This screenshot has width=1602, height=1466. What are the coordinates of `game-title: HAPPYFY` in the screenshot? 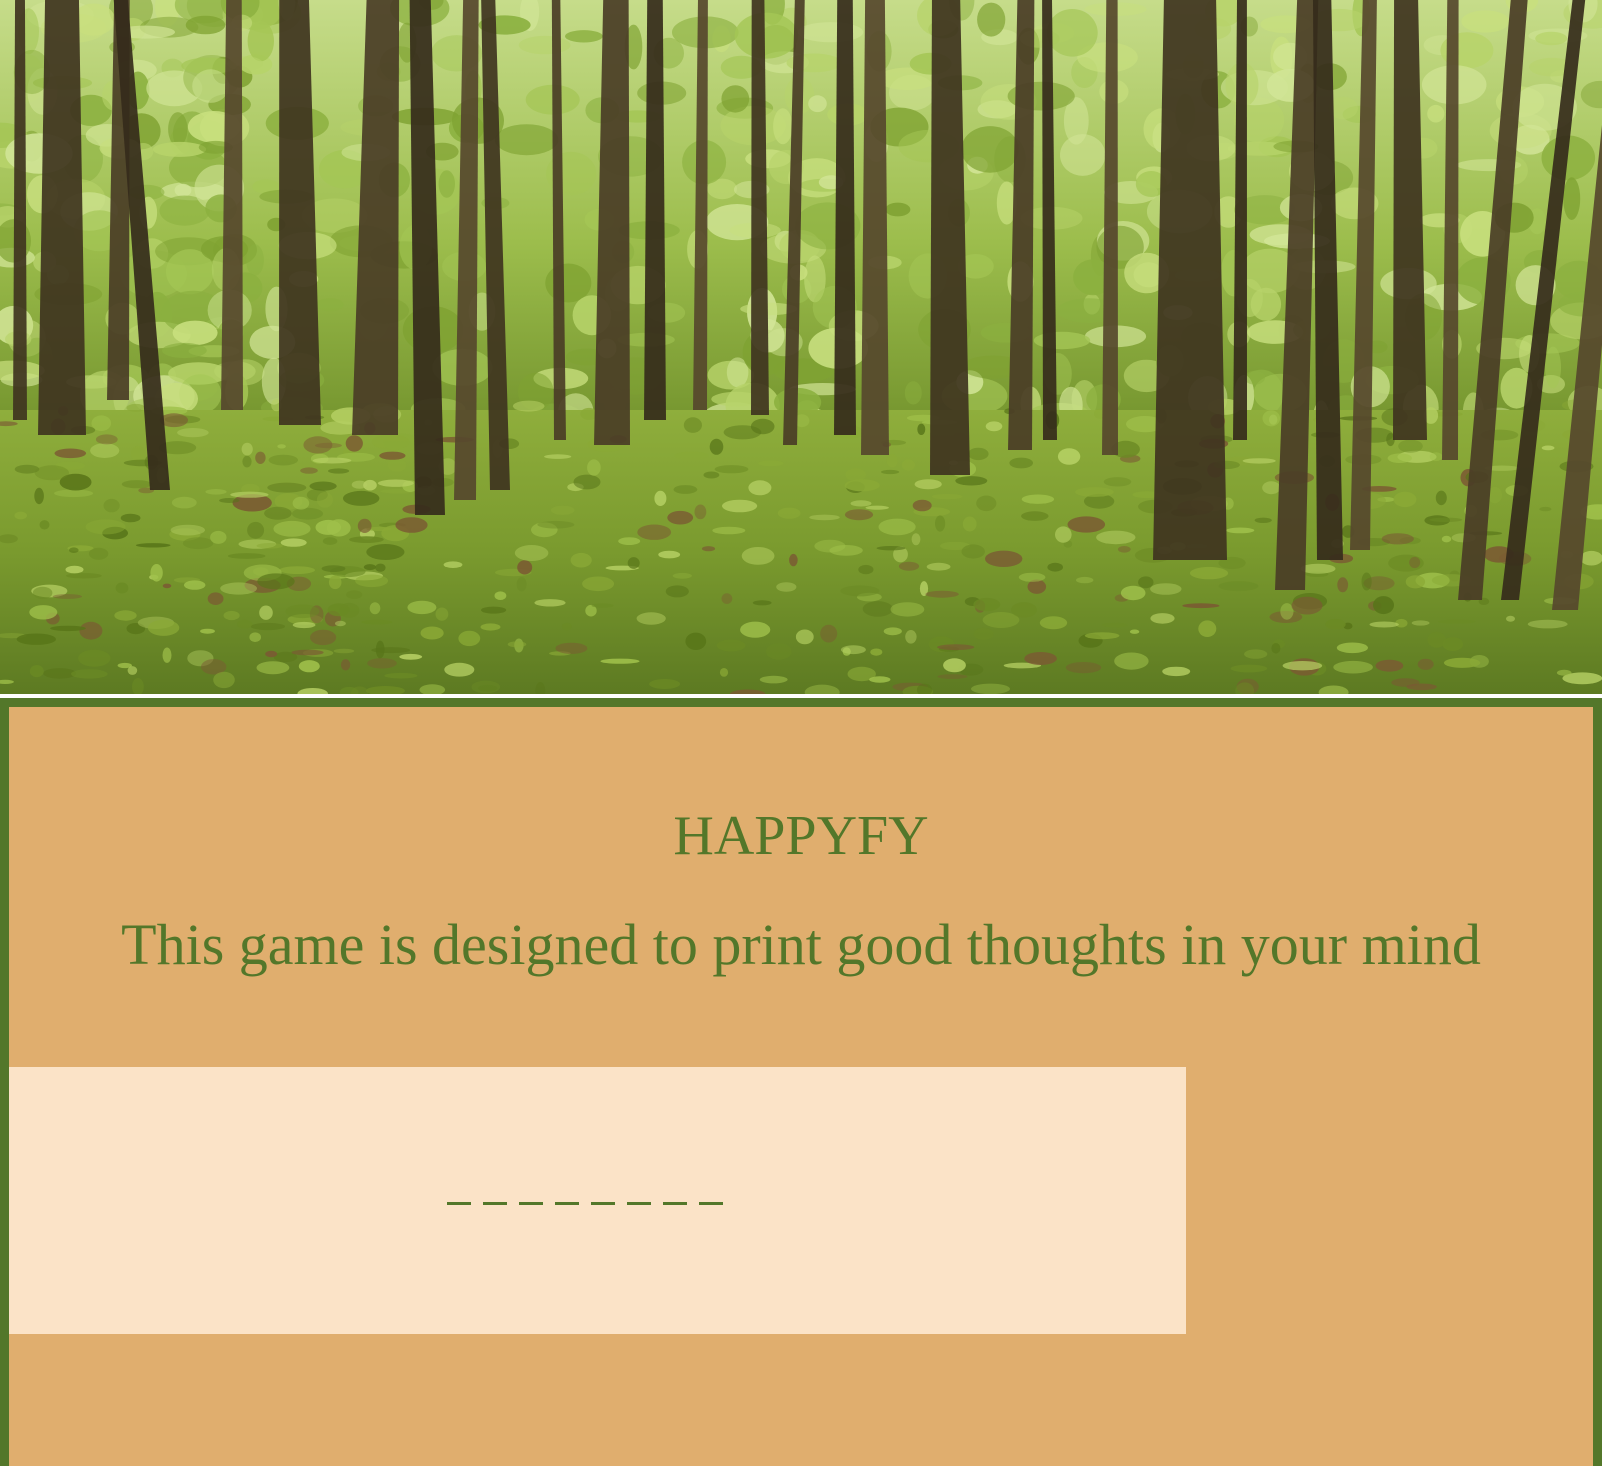 It's located at (801, 836).